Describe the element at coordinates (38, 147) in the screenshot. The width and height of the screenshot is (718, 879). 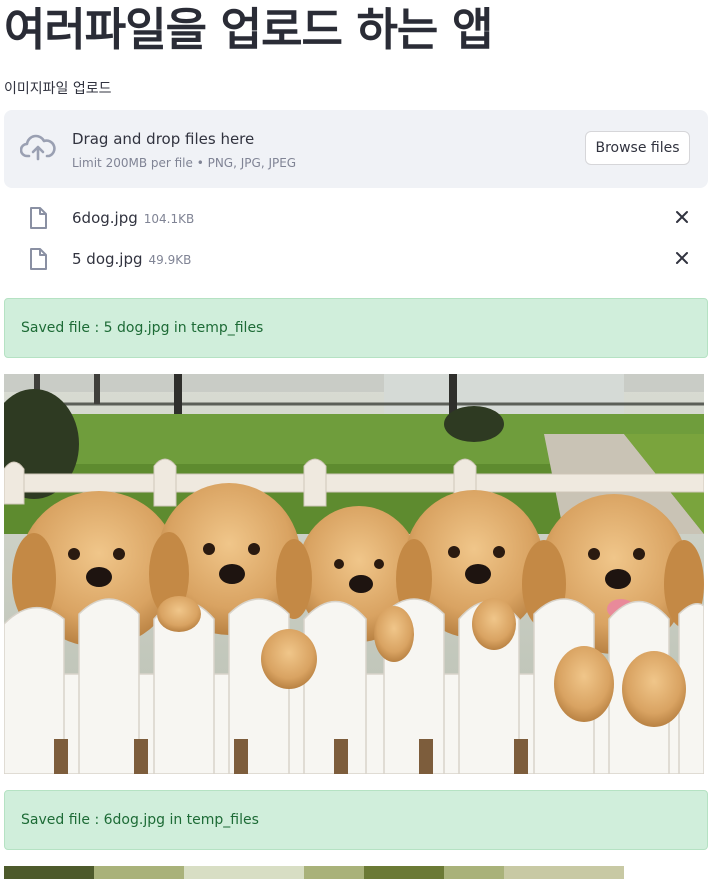
I see `cloud-upload-icon` at that location.